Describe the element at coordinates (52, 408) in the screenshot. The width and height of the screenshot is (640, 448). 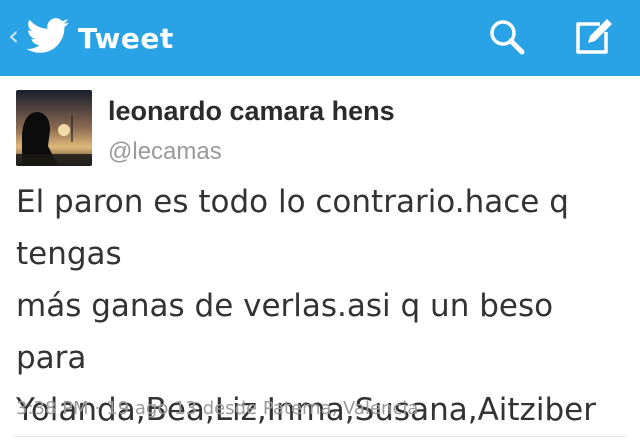
I see `tweet-time: 3:38 PM` at that location.